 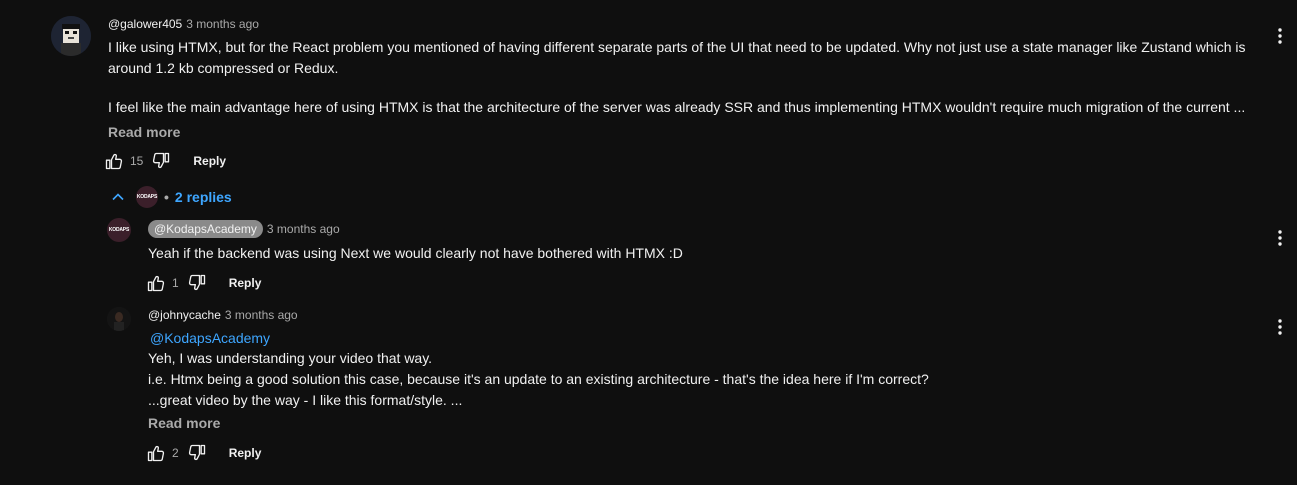 I want to click on replies-toggle: KODAPS • 2 replies, so click(x=171, y=197).